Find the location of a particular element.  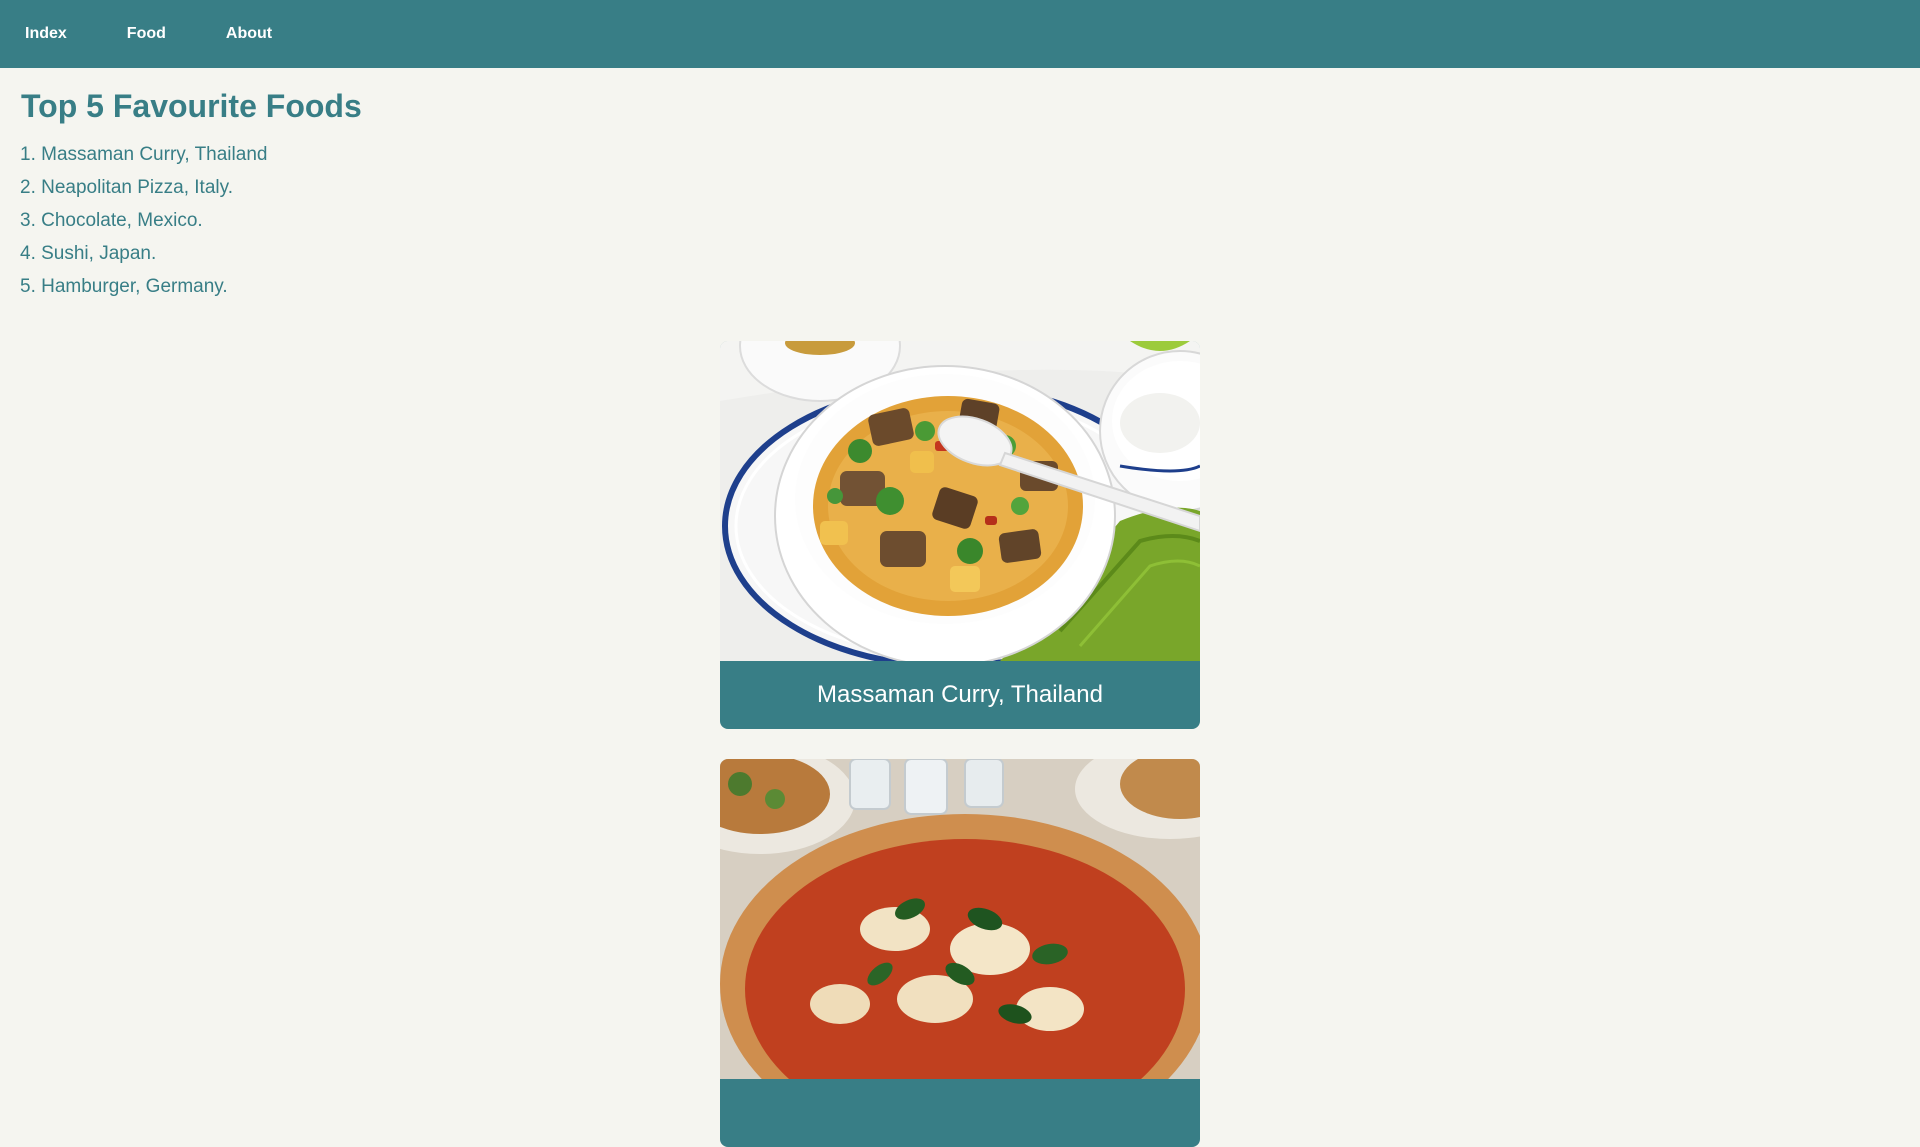

massaman-curry-photo is located at coordinates (960, 500).